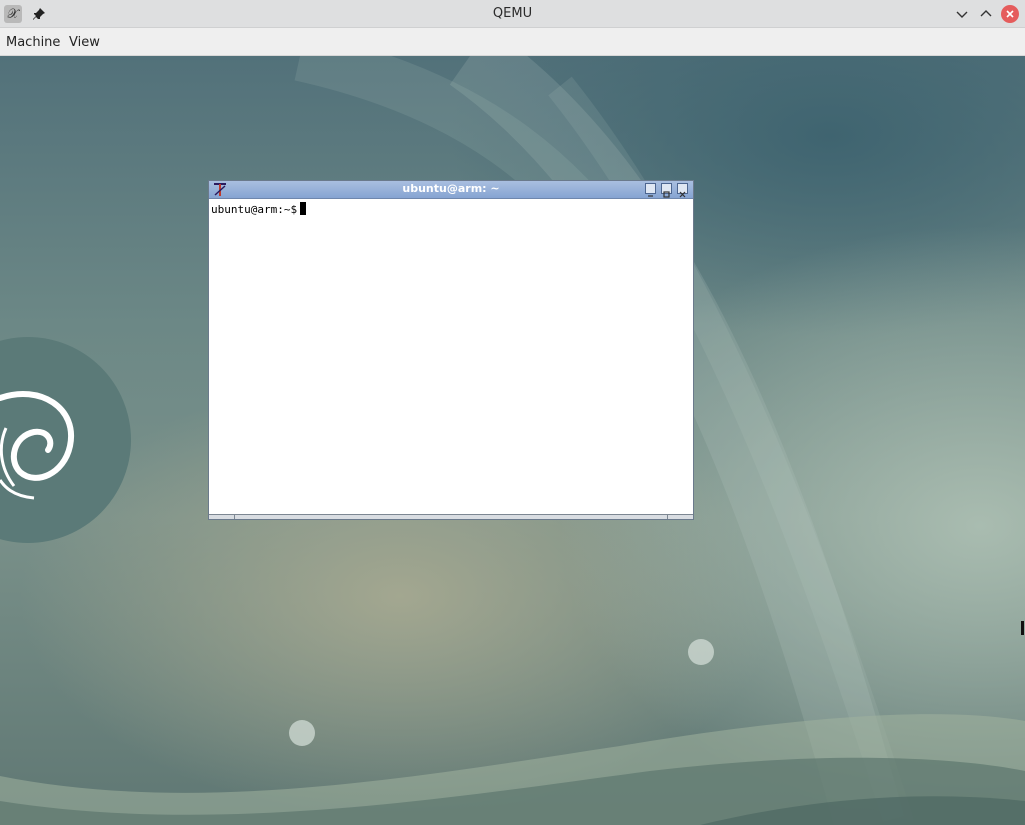 Image resolution: width=1025 pixels, height=825 pixels. Describe the element at coordinates (650, 196) in the screenshot. I see `minimize-icon` at that location.